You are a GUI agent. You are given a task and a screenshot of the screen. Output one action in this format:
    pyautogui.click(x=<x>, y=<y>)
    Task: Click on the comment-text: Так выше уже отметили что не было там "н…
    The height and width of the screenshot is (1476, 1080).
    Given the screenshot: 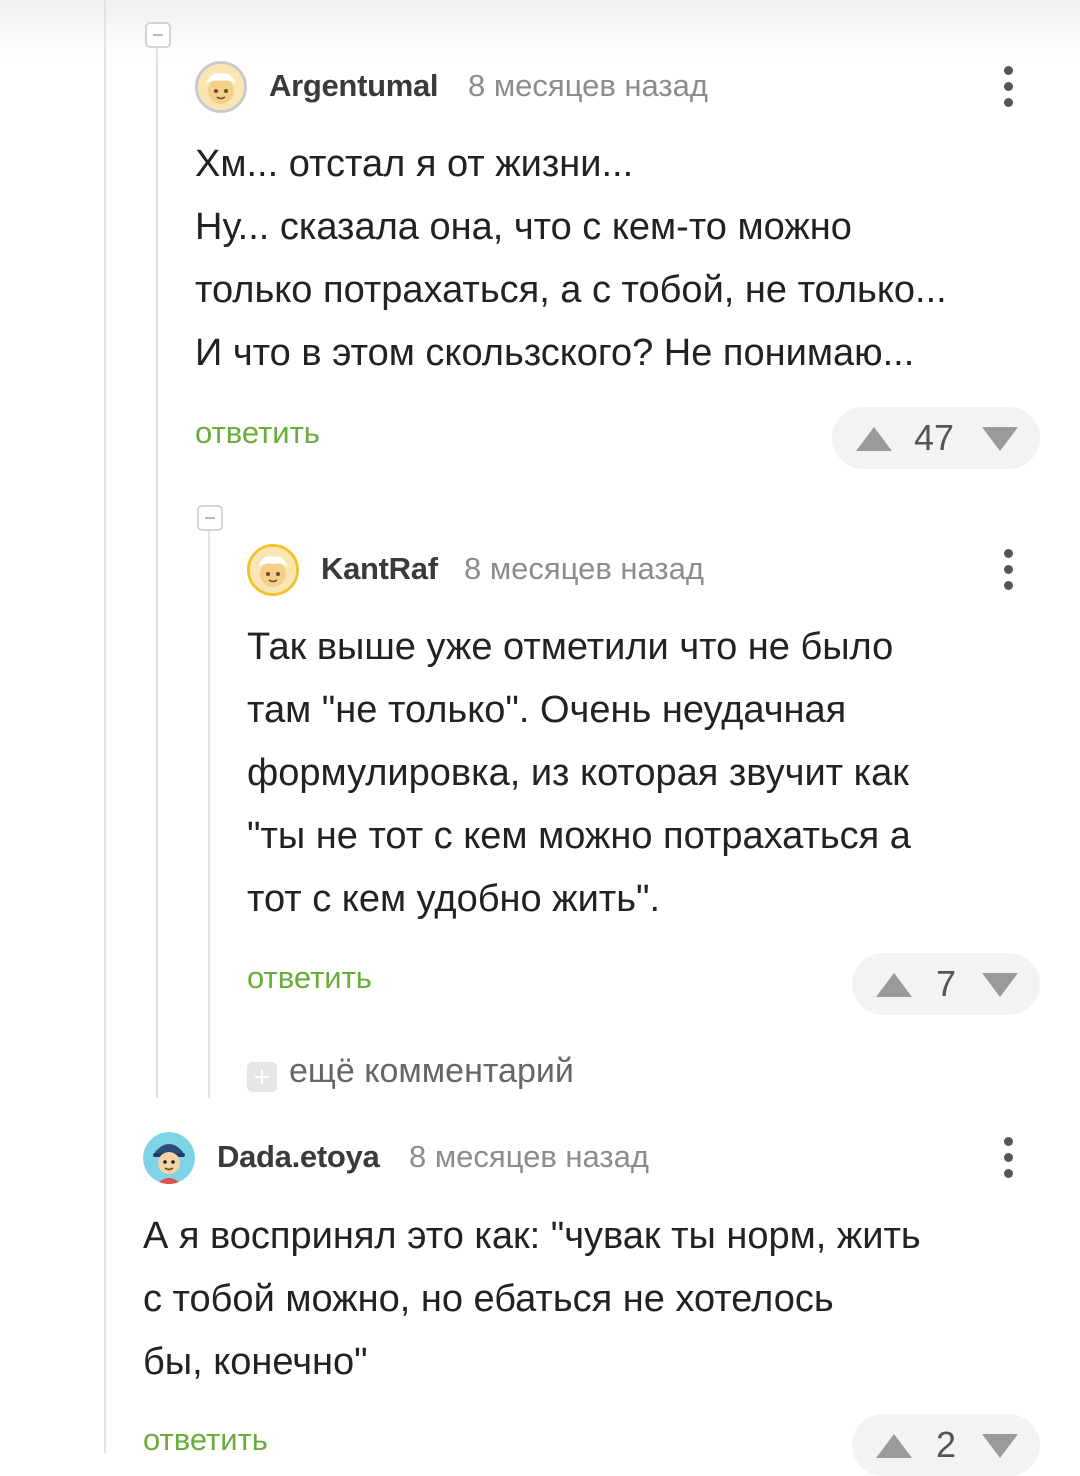 What is the action you would take?
    pyautogui.click(x=579, y=773)
    